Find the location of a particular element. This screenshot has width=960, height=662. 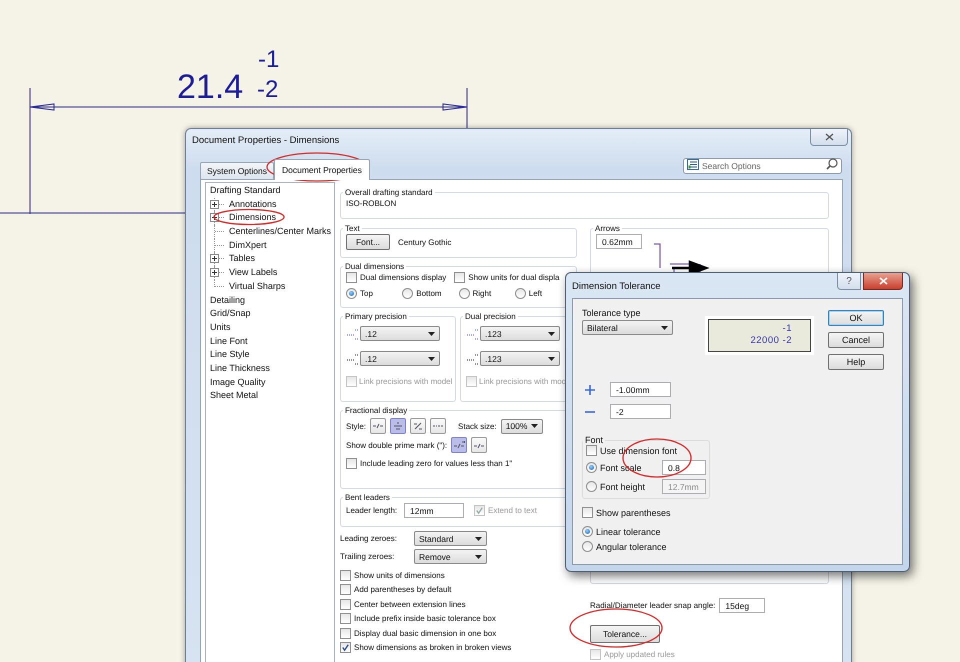

plus-tolerance-field: -1.00mm is located at coordinates (640, 389).